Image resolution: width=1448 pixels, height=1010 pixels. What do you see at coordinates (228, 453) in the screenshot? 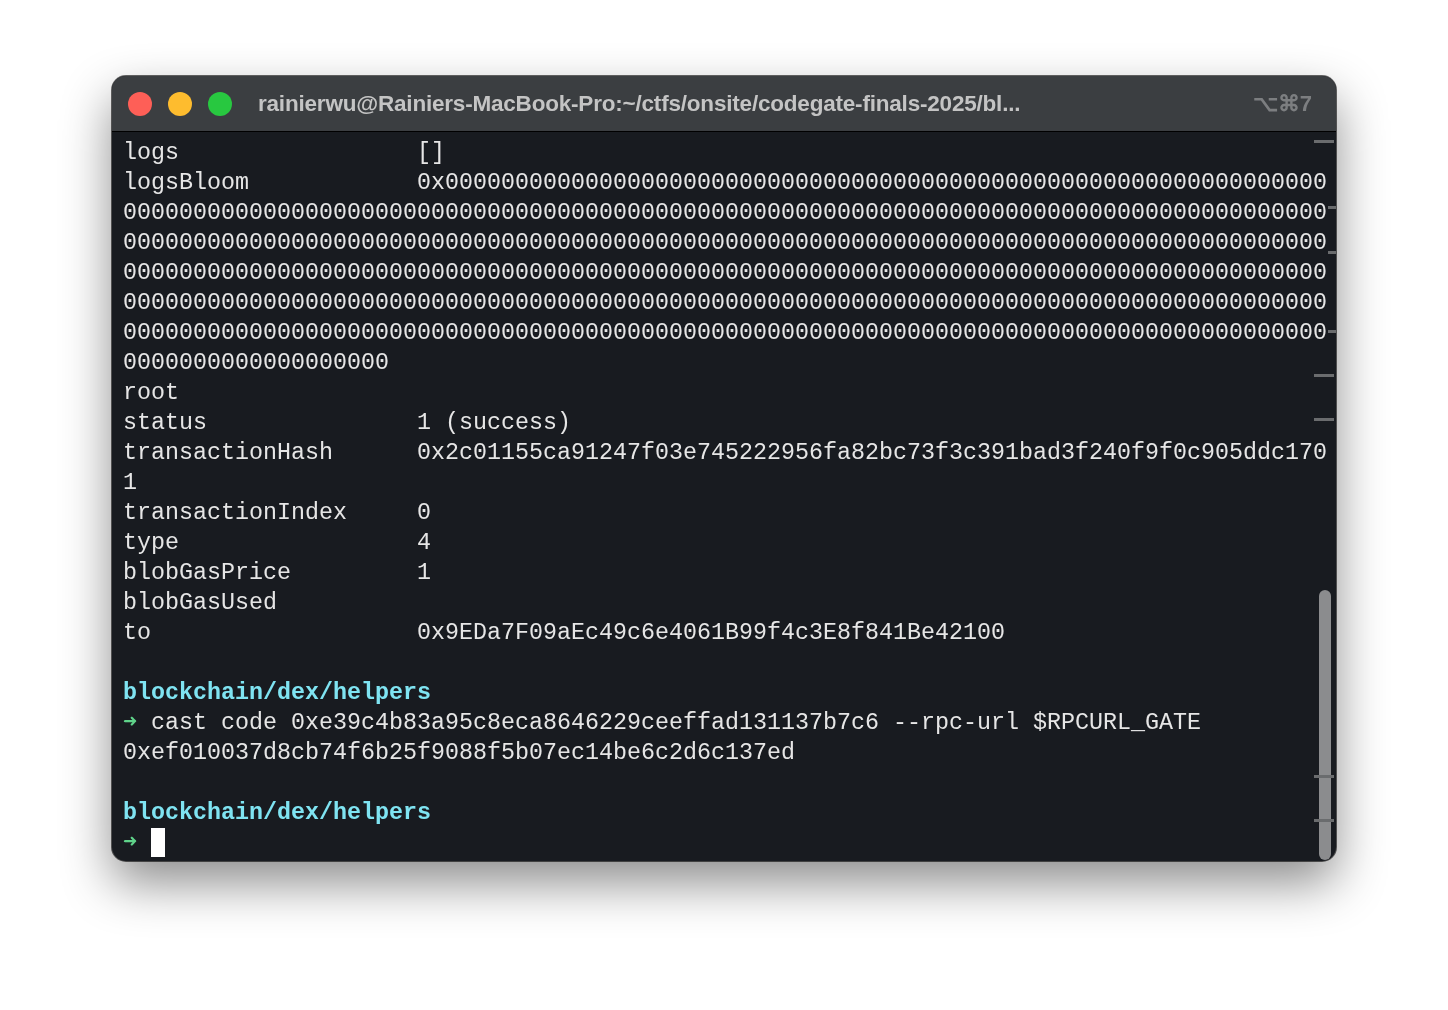
I see `field-name: transactionHash` at bounding box center [228, 453].